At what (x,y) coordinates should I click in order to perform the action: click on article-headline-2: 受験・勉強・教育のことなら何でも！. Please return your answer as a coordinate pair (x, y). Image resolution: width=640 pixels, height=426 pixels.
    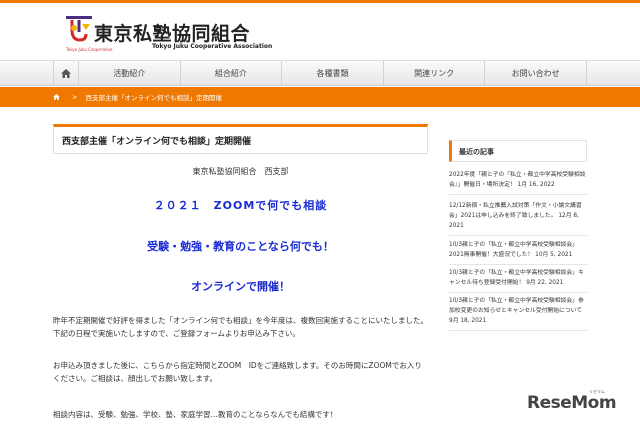
    Looking at the image, I should click on (240, 246).